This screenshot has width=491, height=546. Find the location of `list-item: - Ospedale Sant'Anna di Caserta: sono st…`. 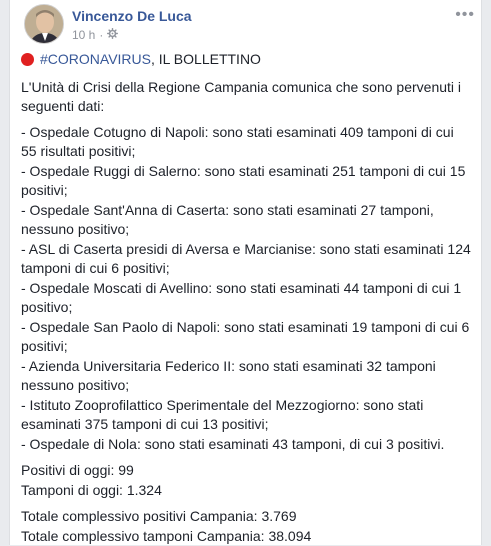

list-item: - Ospedale Sant'Anna di Caserta: sono st… is located at coordinates (247, 220).